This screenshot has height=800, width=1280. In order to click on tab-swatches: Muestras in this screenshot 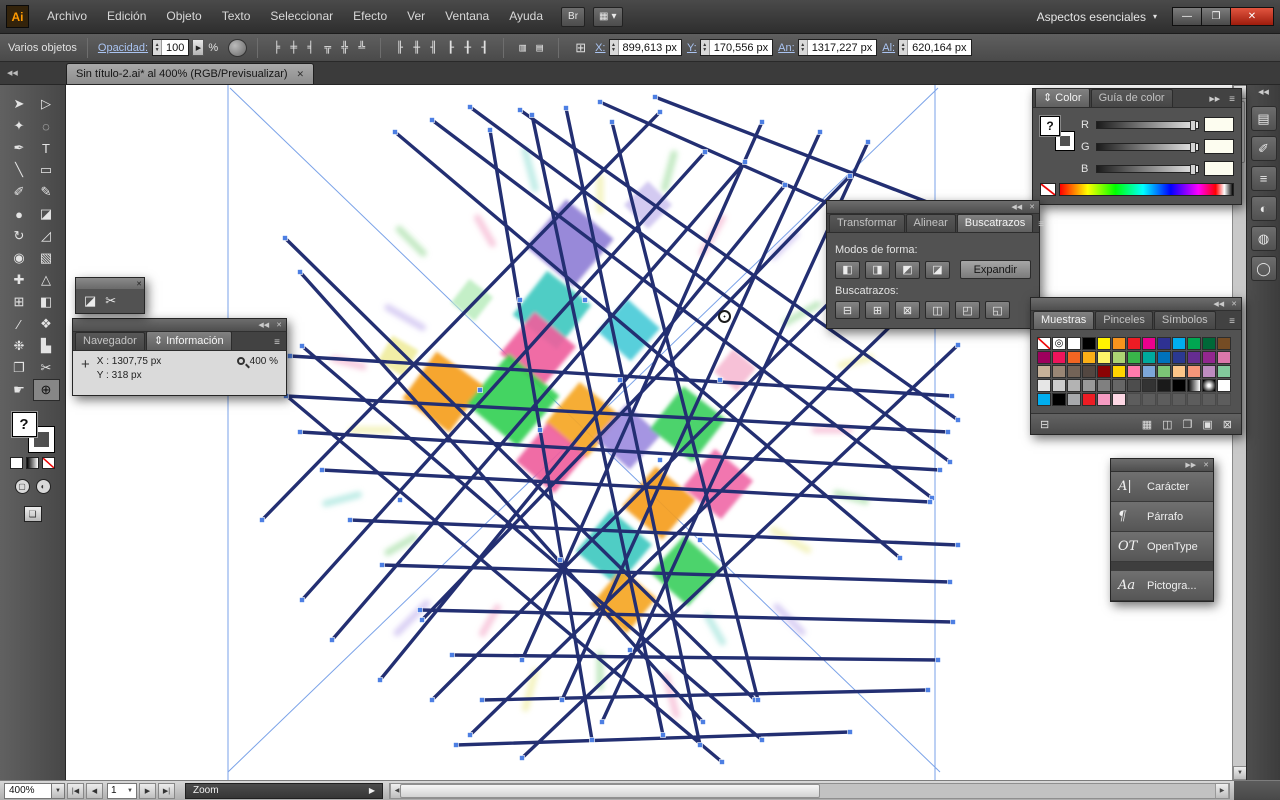, I will do `click(1064, 320)`.